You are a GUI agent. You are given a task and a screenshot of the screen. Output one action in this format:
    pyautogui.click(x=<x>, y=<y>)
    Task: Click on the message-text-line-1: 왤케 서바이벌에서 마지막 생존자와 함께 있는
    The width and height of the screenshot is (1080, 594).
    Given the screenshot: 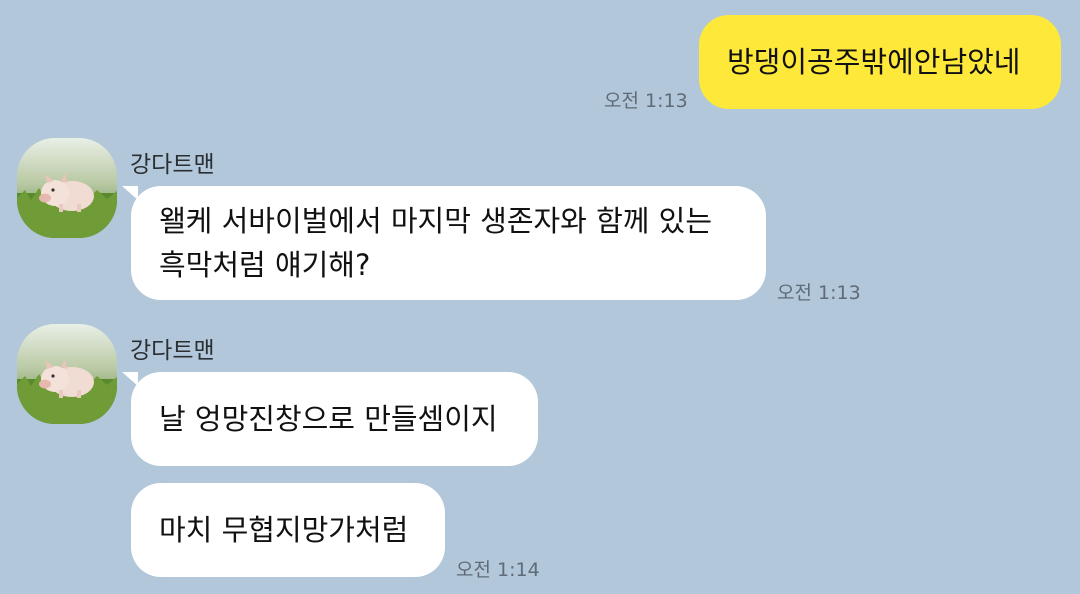 What is the action you would take?
    pyautogui.click(x=436, y=221)
    